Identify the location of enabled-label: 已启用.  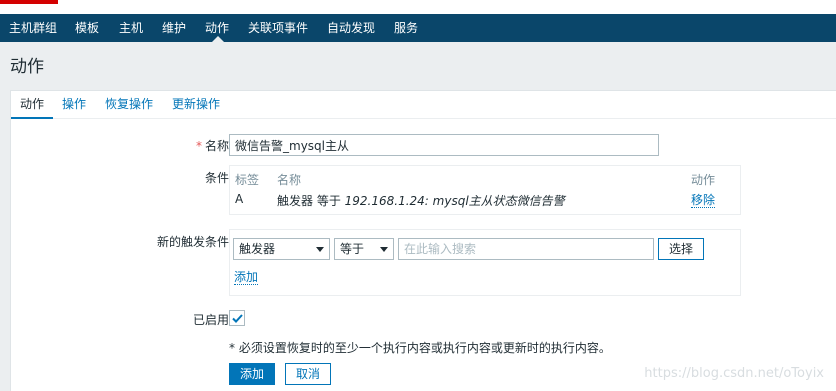
(210, 320).